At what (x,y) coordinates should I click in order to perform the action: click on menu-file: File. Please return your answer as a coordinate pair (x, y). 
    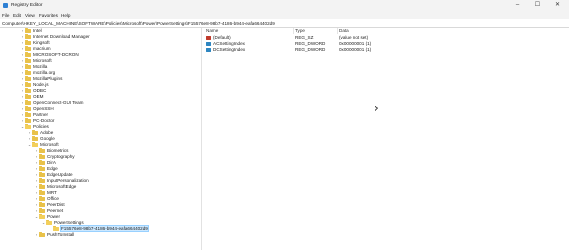
    Looking at the image, I should click on (5, 15).